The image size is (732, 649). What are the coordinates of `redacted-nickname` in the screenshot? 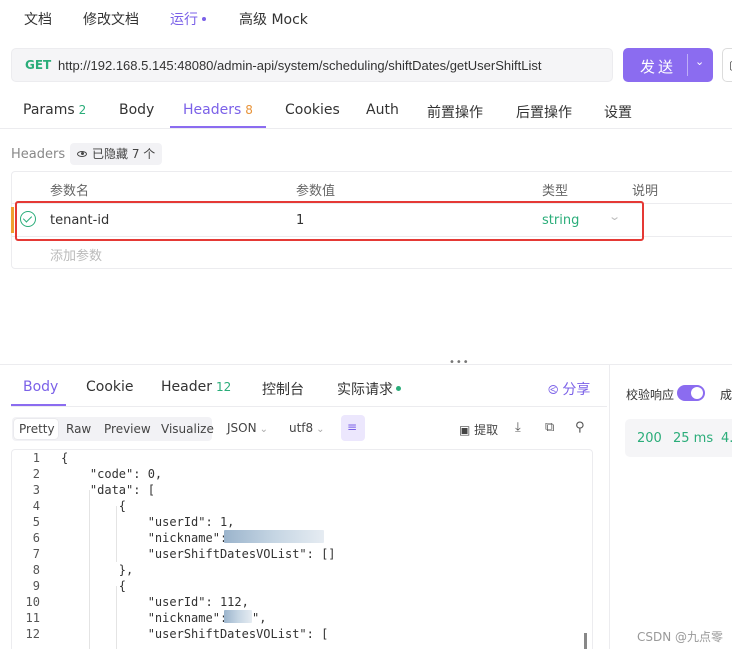 It's located at (238, 616).